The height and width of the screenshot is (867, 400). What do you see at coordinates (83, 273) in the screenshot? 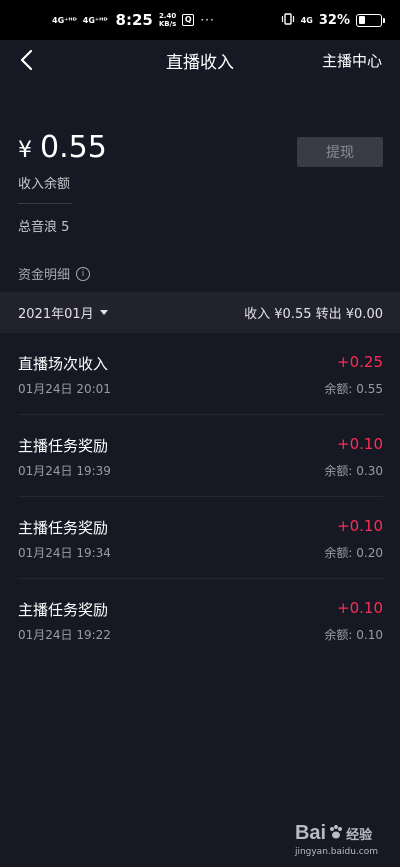
I see `info-icon: i` at bounding box center [83, 273].